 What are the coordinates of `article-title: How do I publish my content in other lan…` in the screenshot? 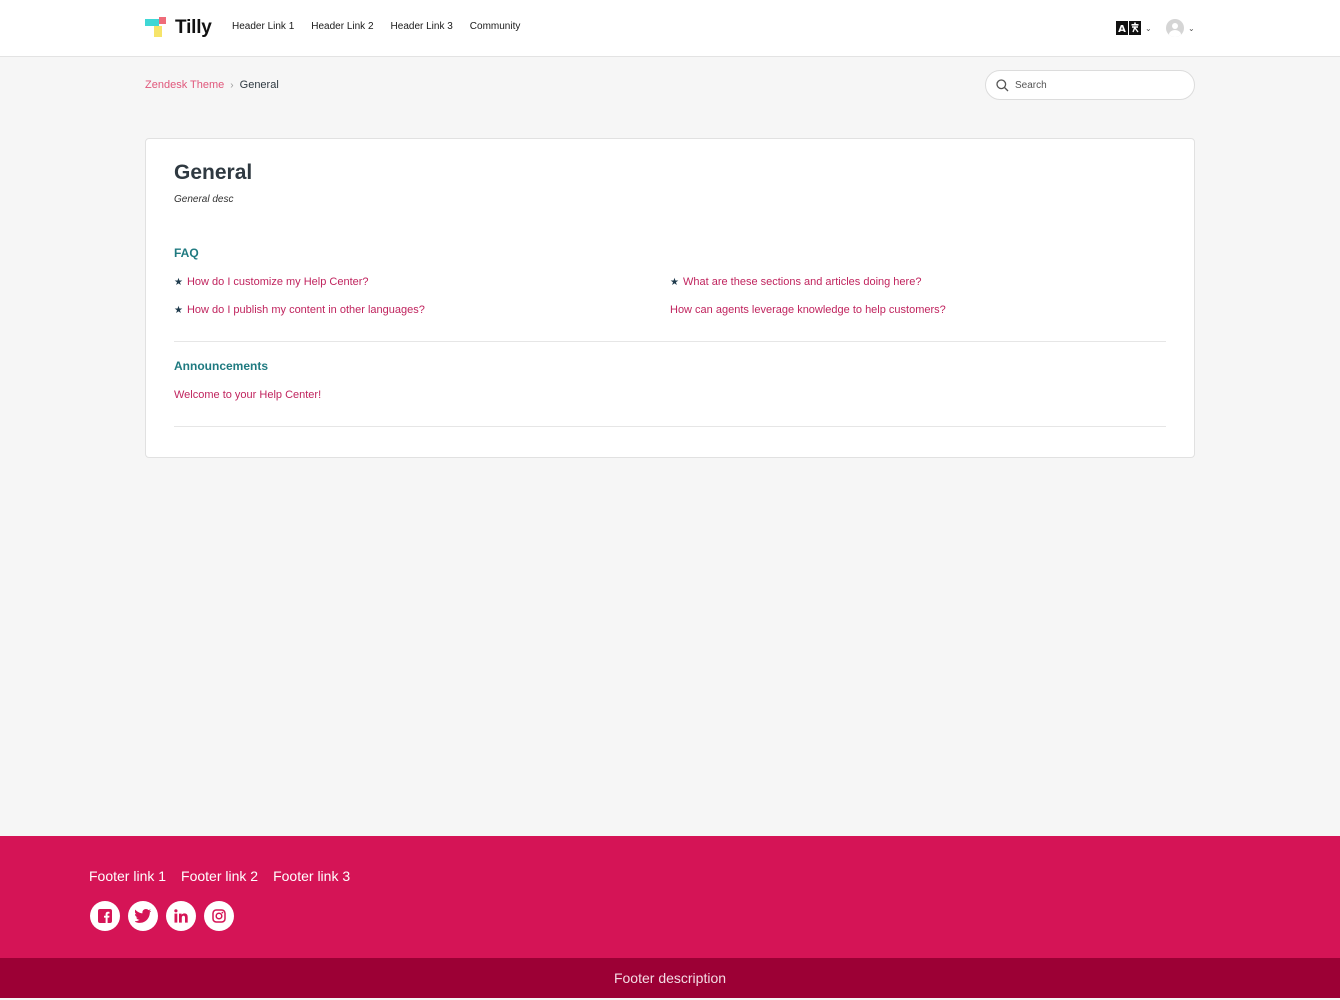 It's located at (305, 310).